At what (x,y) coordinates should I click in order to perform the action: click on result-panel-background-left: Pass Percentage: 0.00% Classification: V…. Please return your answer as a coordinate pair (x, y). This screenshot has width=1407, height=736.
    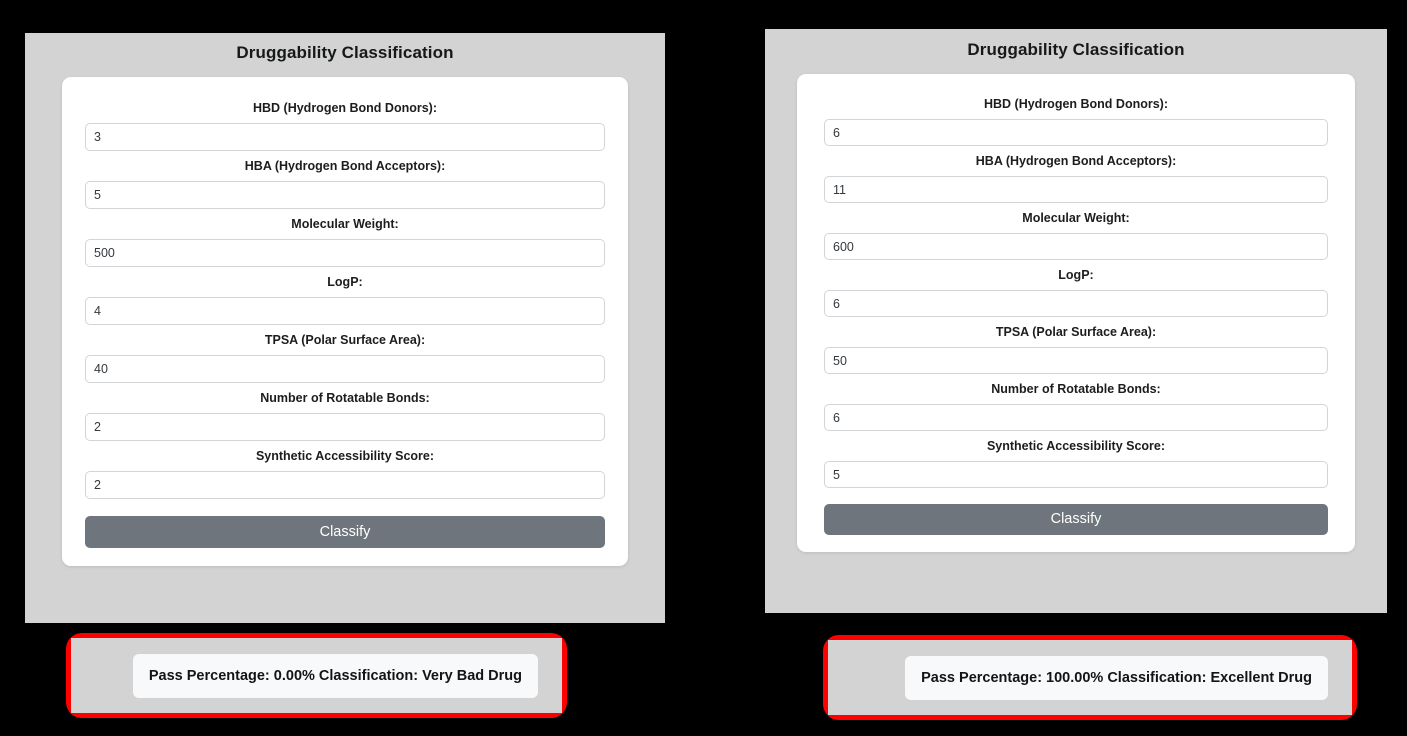
    Looking at the image, I should click on (316, 675).